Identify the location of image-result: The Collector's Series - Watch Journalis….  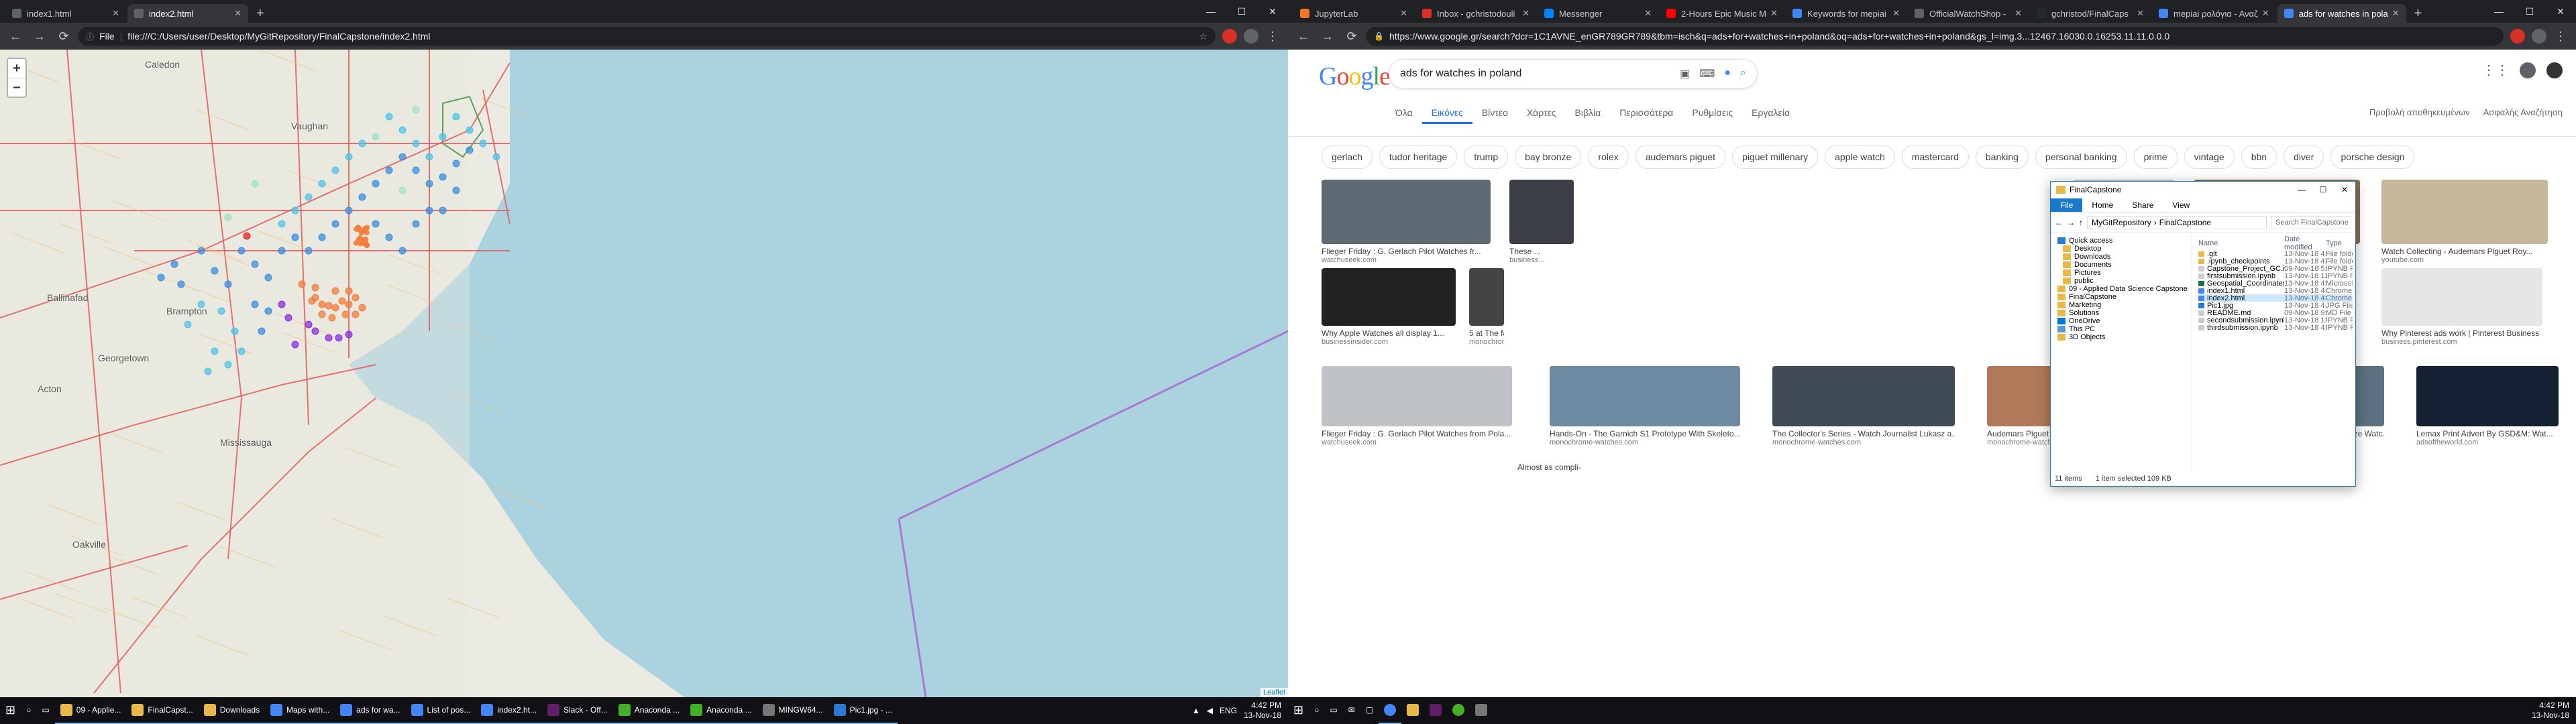
(1863, 406).